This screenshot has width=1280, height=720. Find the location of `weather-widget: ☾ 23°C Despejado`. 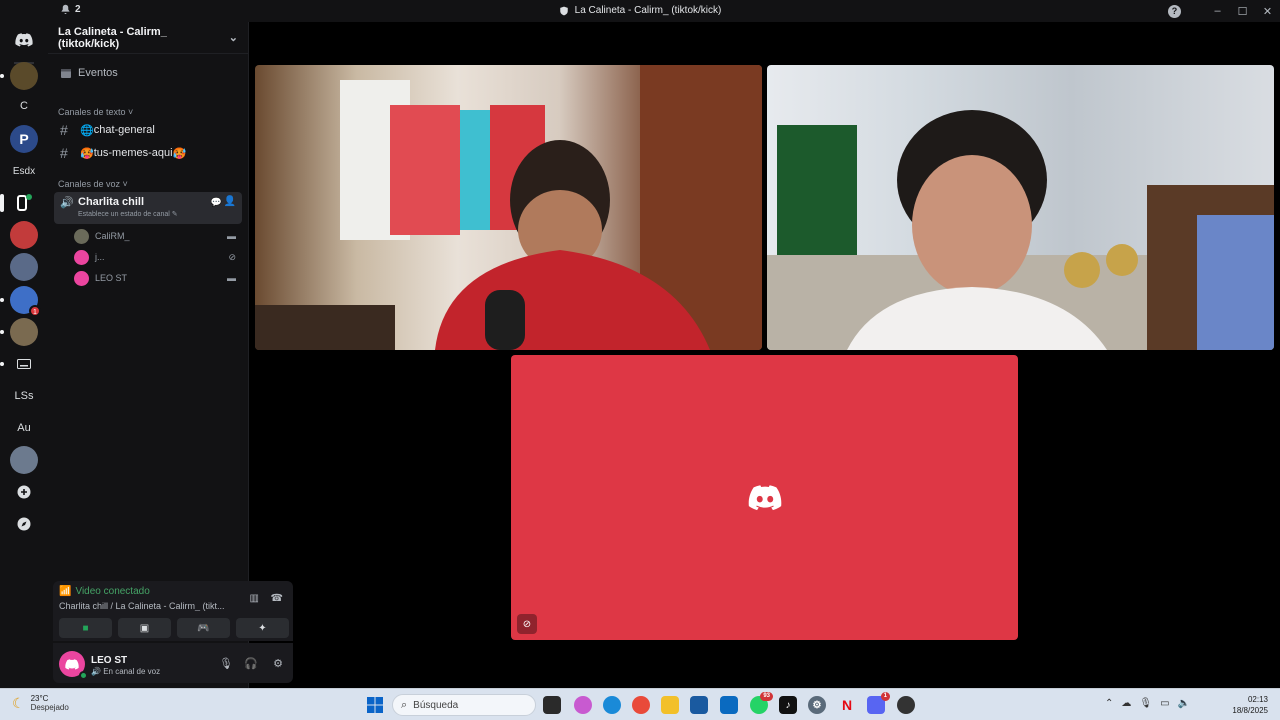

weather-widget: ☾ 23°C Despejado is located at coordinates (40, 703).